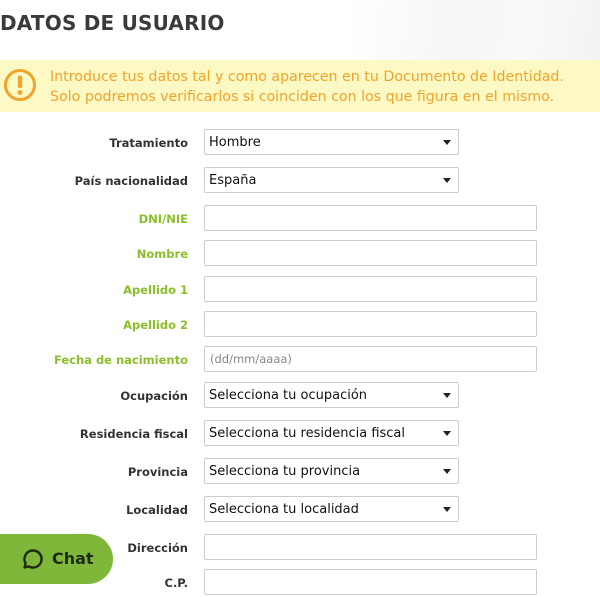 Image resolution: width=600 pixels, height=597 pixels. I want to click on row-localidad: Localidad Selecciona tu localidad, so click(300, 510).